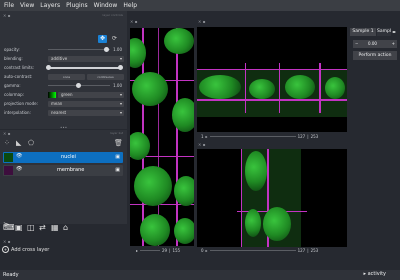  I want to click on colormap-dropdown: green ▾, so click(91, 95).